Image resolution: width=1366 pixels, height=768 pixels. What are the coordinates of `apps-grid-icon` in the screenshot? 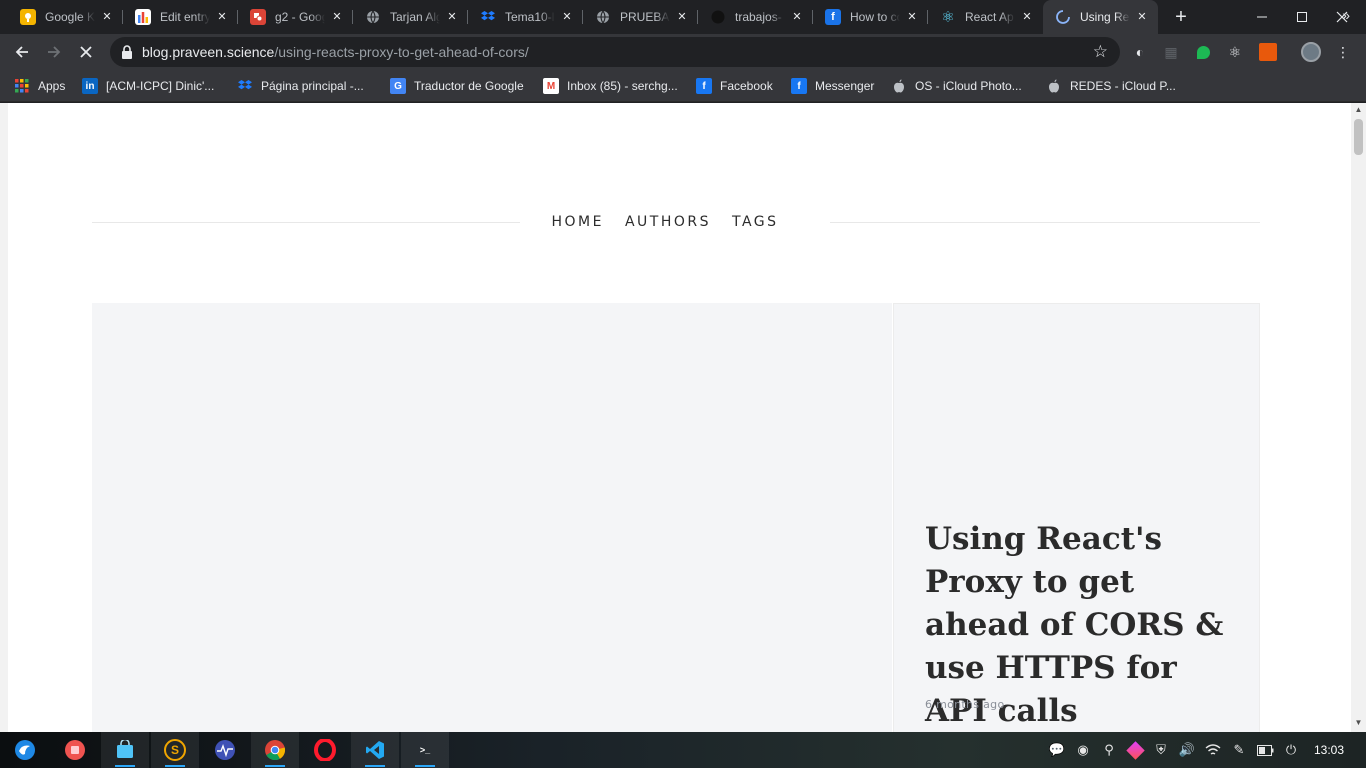 It's located at (22, 86).